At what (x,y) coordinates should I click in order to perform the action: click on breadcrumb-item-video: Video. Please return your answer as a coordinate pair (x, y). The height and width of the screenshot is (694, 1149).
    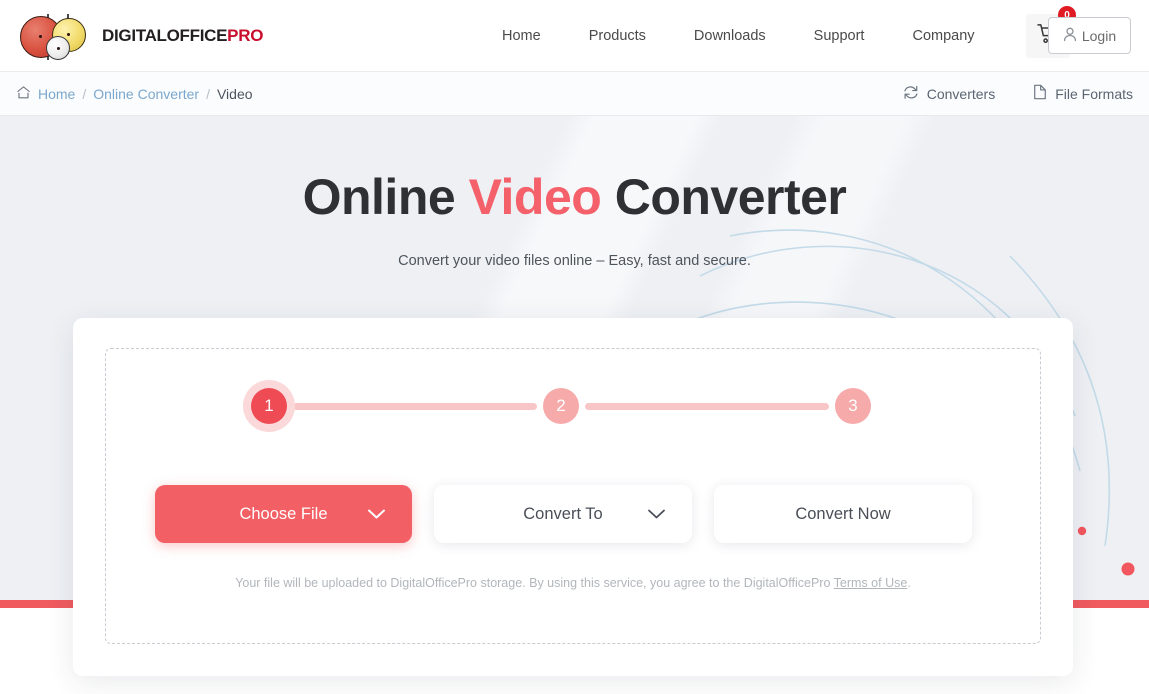
    Looking at the image, I should click on (234, 93).